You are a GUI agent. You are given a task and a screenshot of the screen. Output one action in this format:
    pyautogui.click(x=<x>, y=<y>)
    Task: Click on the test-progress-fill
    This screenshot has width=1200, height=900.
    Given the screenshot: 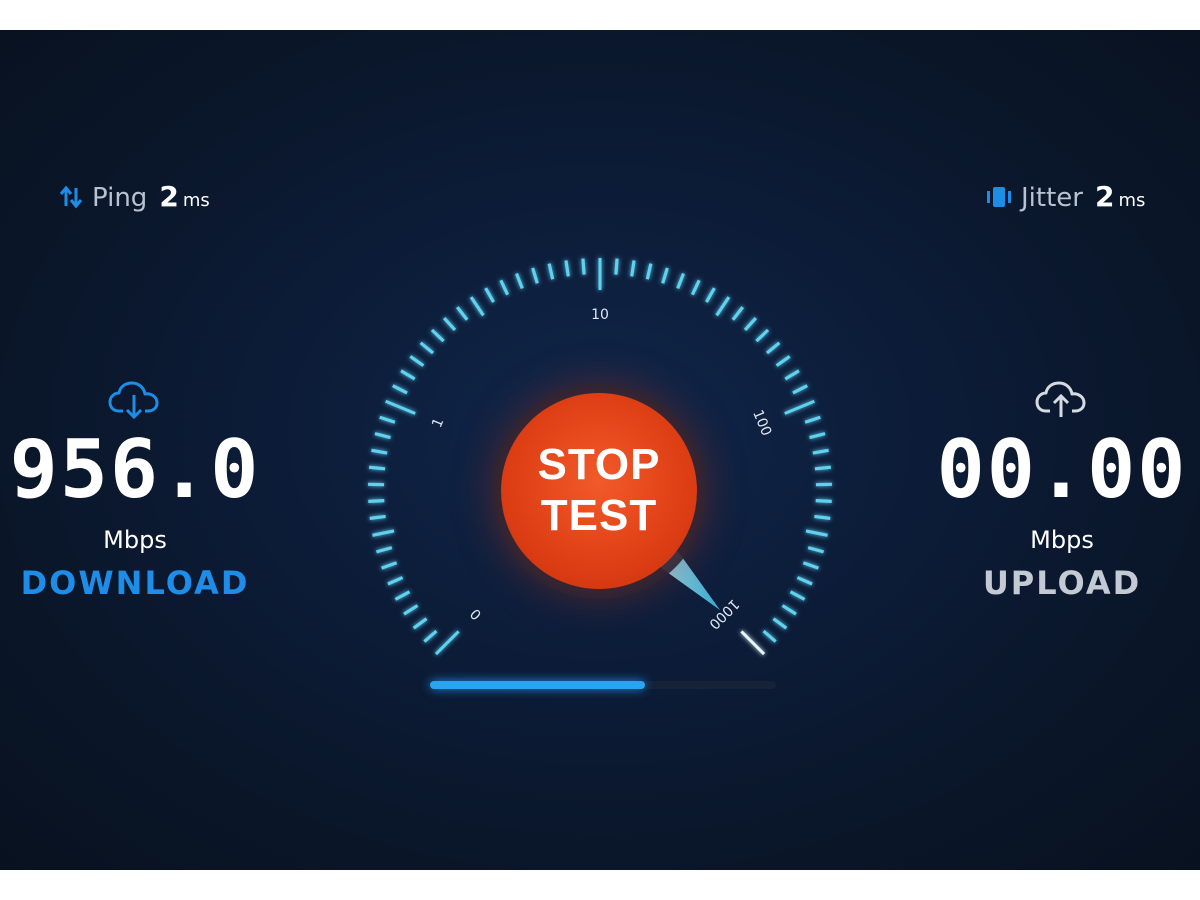 What is the action you would take?
    pyautogui.click(x=537, y=685)
    